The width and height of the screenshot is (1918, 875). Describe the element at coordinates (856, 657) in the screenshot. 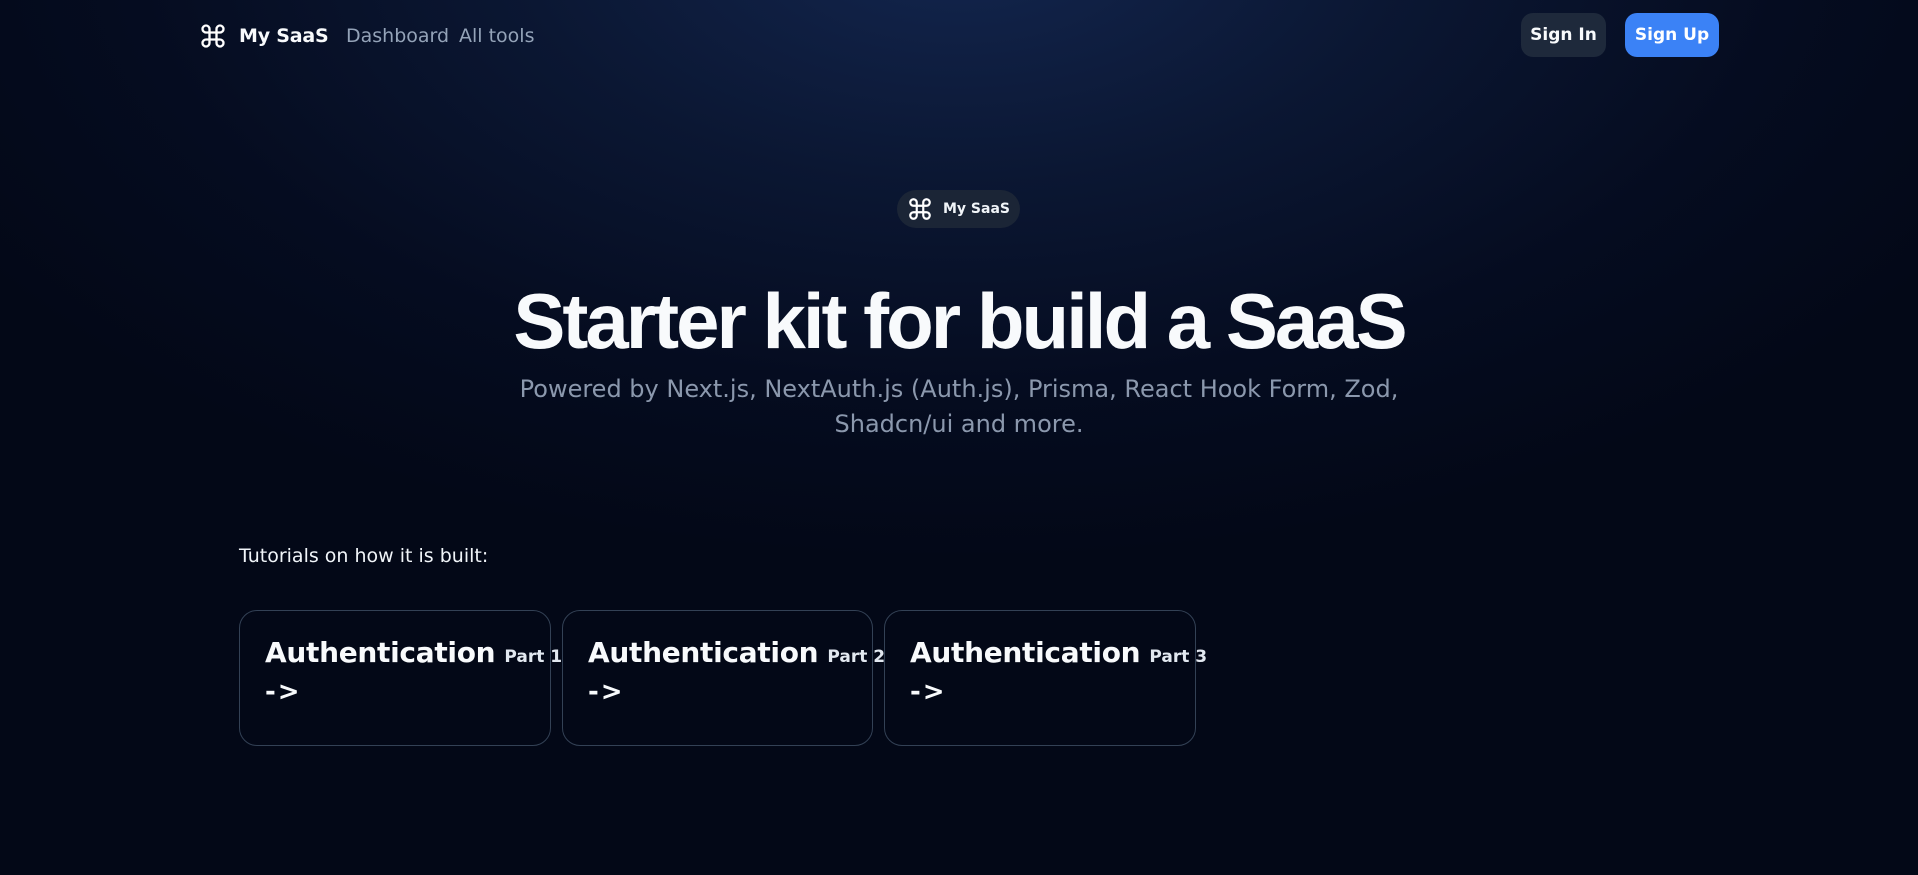

I see `card-part-label: Part 2` at that location.